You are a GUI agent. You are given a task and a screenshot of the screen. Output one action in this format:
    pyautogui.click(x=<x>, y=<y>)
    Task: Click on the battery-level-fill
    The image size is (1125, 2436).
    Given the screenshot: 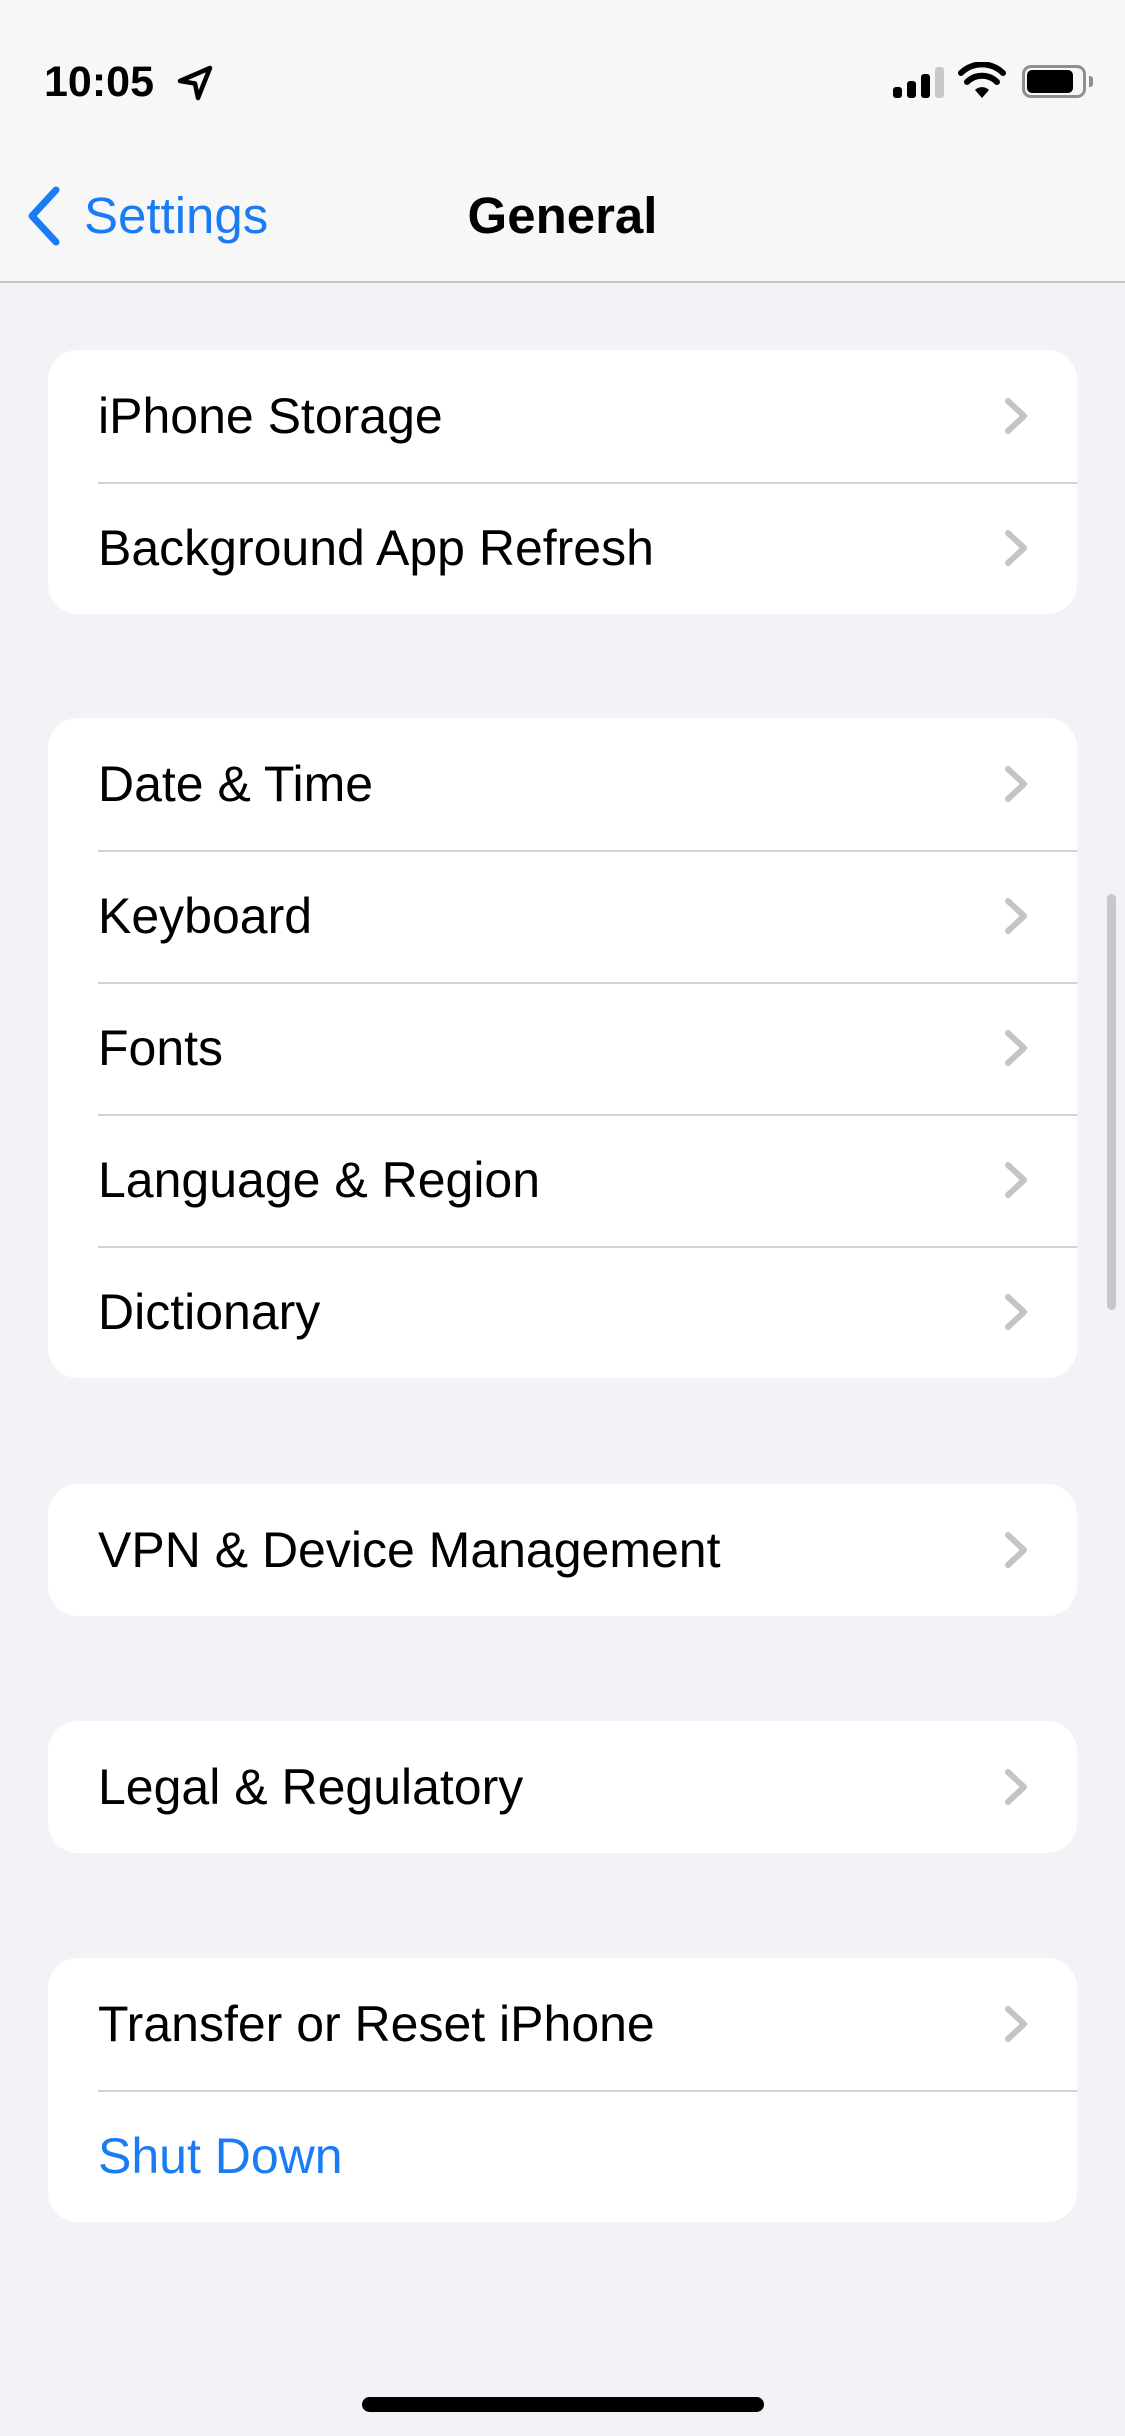 What is the action you would take?
    pyautogui.click(x=1050, y=81)
    